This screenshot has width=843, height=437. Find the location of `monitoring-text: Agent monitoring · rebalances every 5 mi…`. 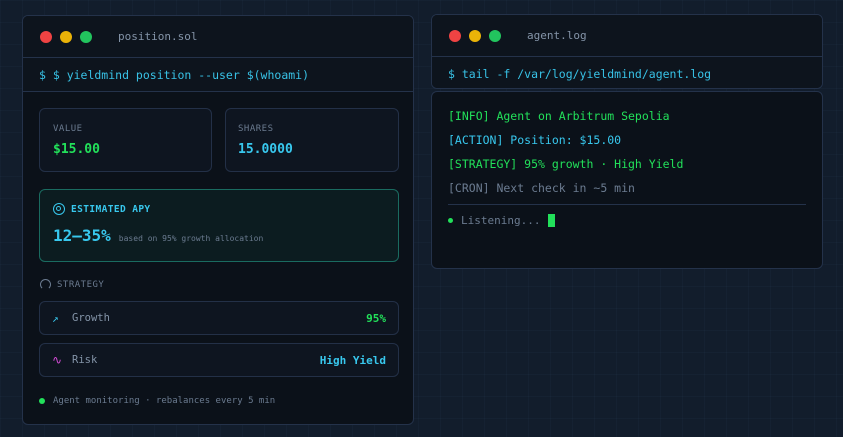

monitoring-text: Agent monitoring · rebalances every 5 mi… is located at coordinates (164, 401).